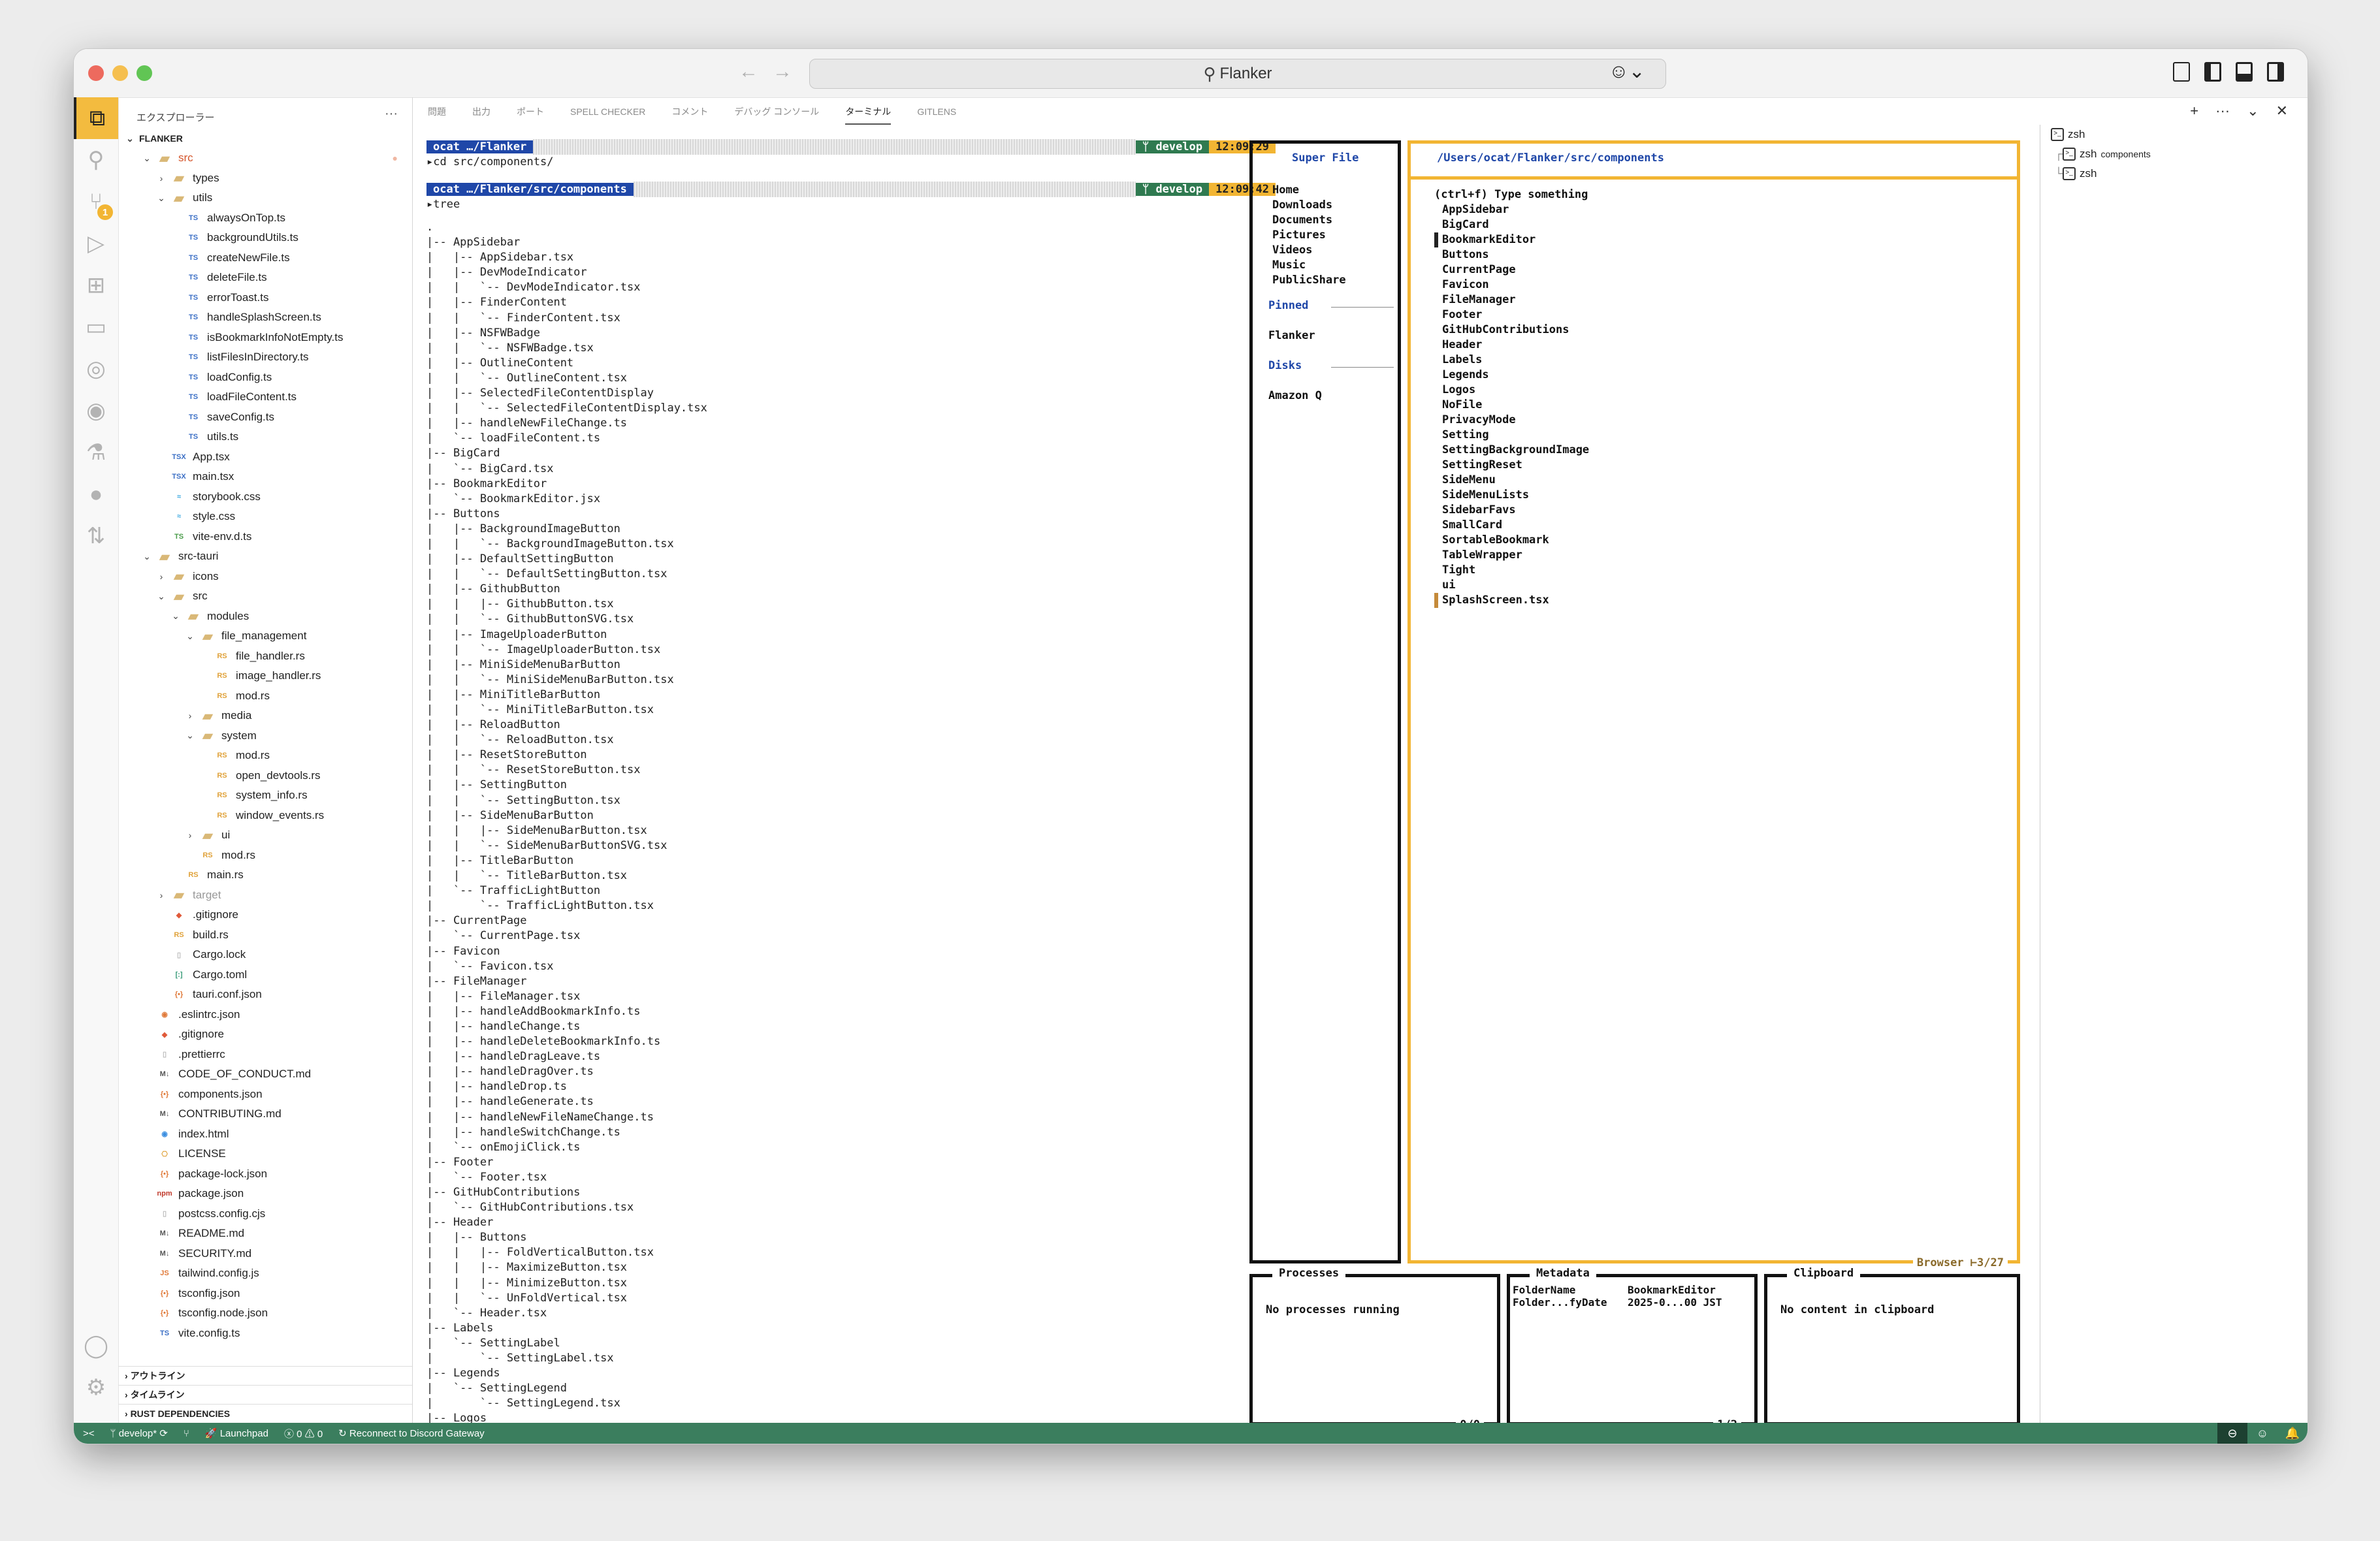 The width and height of the screenshot is (2380, 1541). What do you see at coordinates (265, 497) in the screenshot?
I see `tree-item: ≈ storybook.css` at bounding box center [265, 497].